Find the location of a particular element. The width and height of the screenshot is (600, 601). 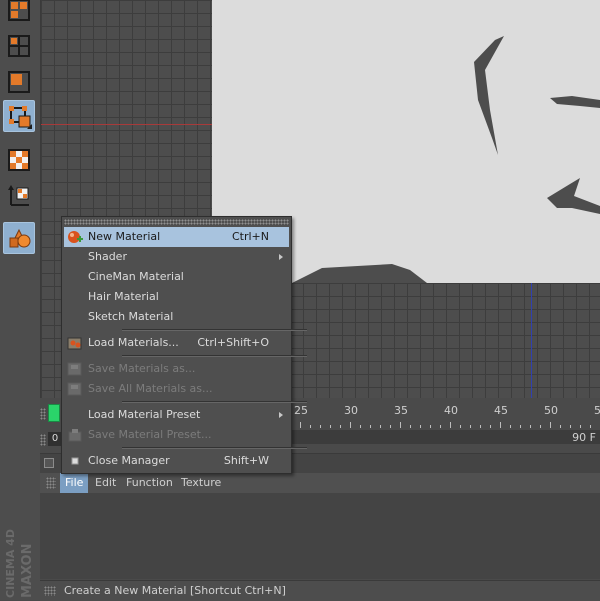

menu-tearoff-grip-icon is located at coordinates (176, 222).